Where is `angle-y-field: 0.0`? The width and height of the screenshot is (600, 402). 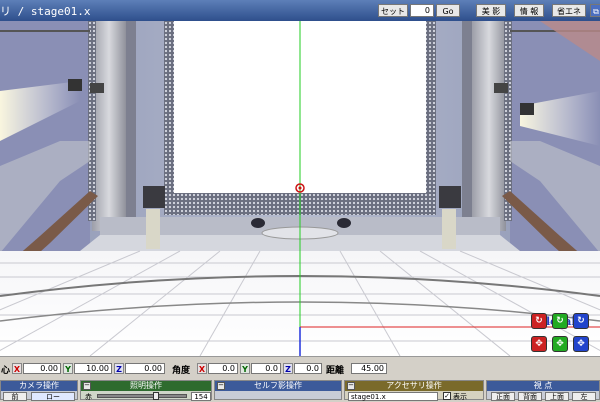 angle-y-field: 0.0 is located at coordinates (266, 368).